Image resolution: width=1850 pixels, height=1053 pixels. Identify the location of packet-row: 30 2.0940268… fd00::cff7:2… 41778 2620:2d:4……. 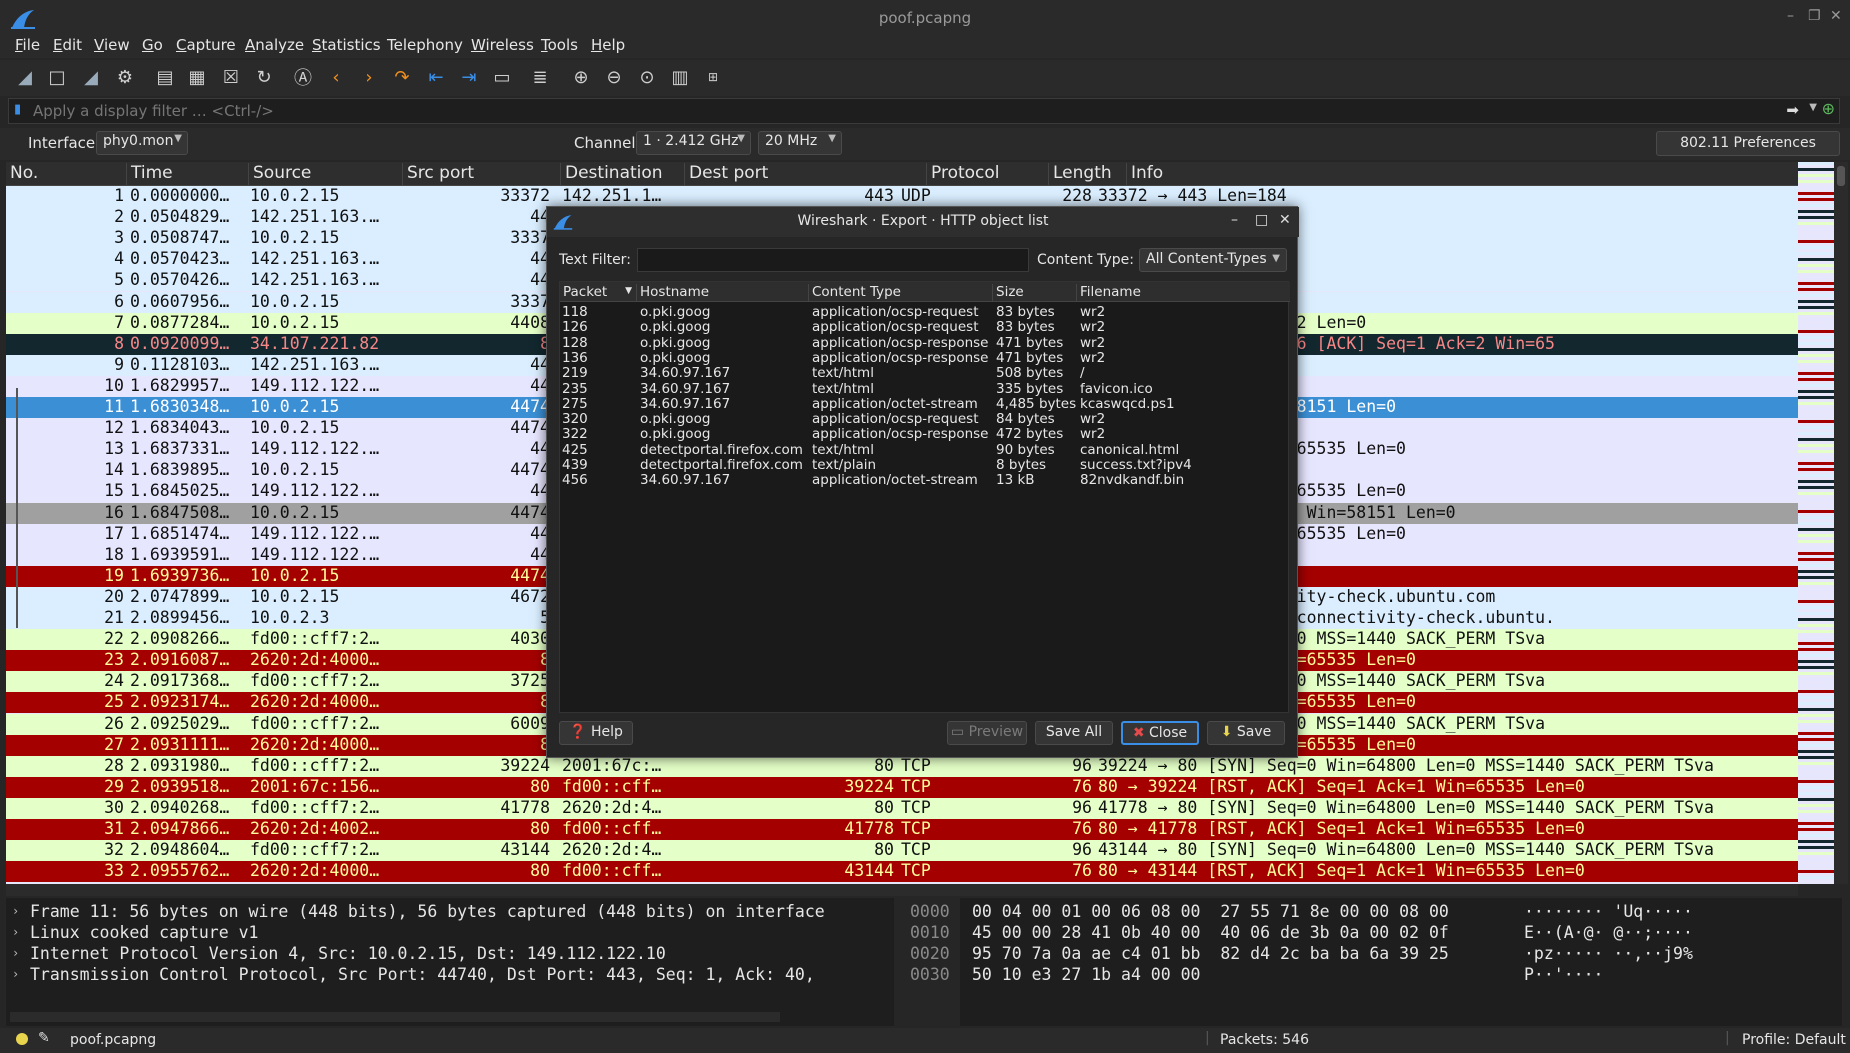
(902, 808).